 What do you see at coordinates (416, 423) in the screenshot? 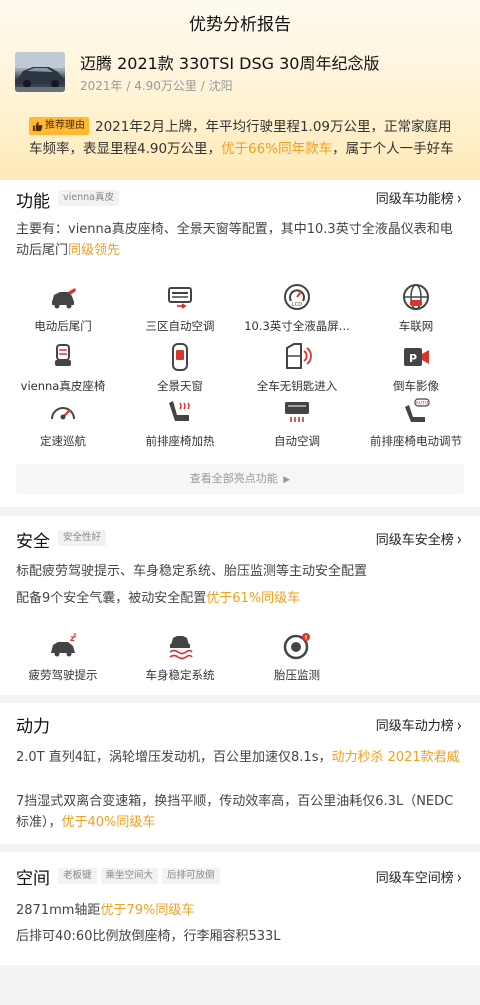
I see `feature-power-seat: AUTO 前排座椅电动调节` at bounding box center [416, 423].